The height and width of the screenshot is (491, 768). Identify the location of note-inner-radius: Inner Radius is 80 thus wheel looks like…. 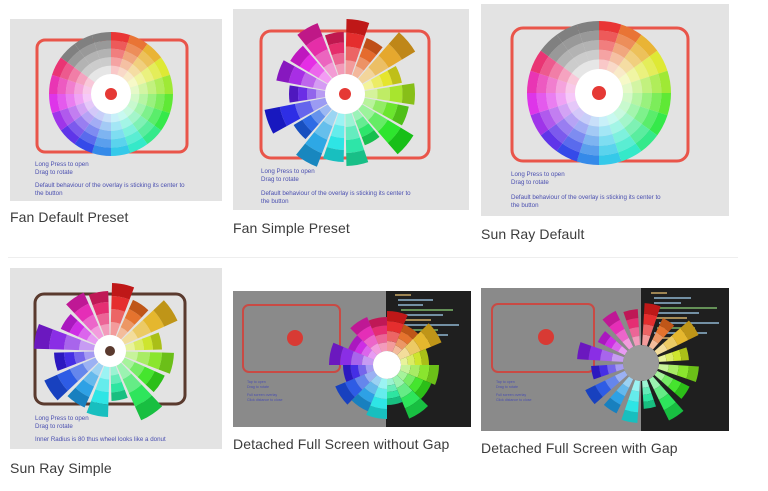
(100, 439).